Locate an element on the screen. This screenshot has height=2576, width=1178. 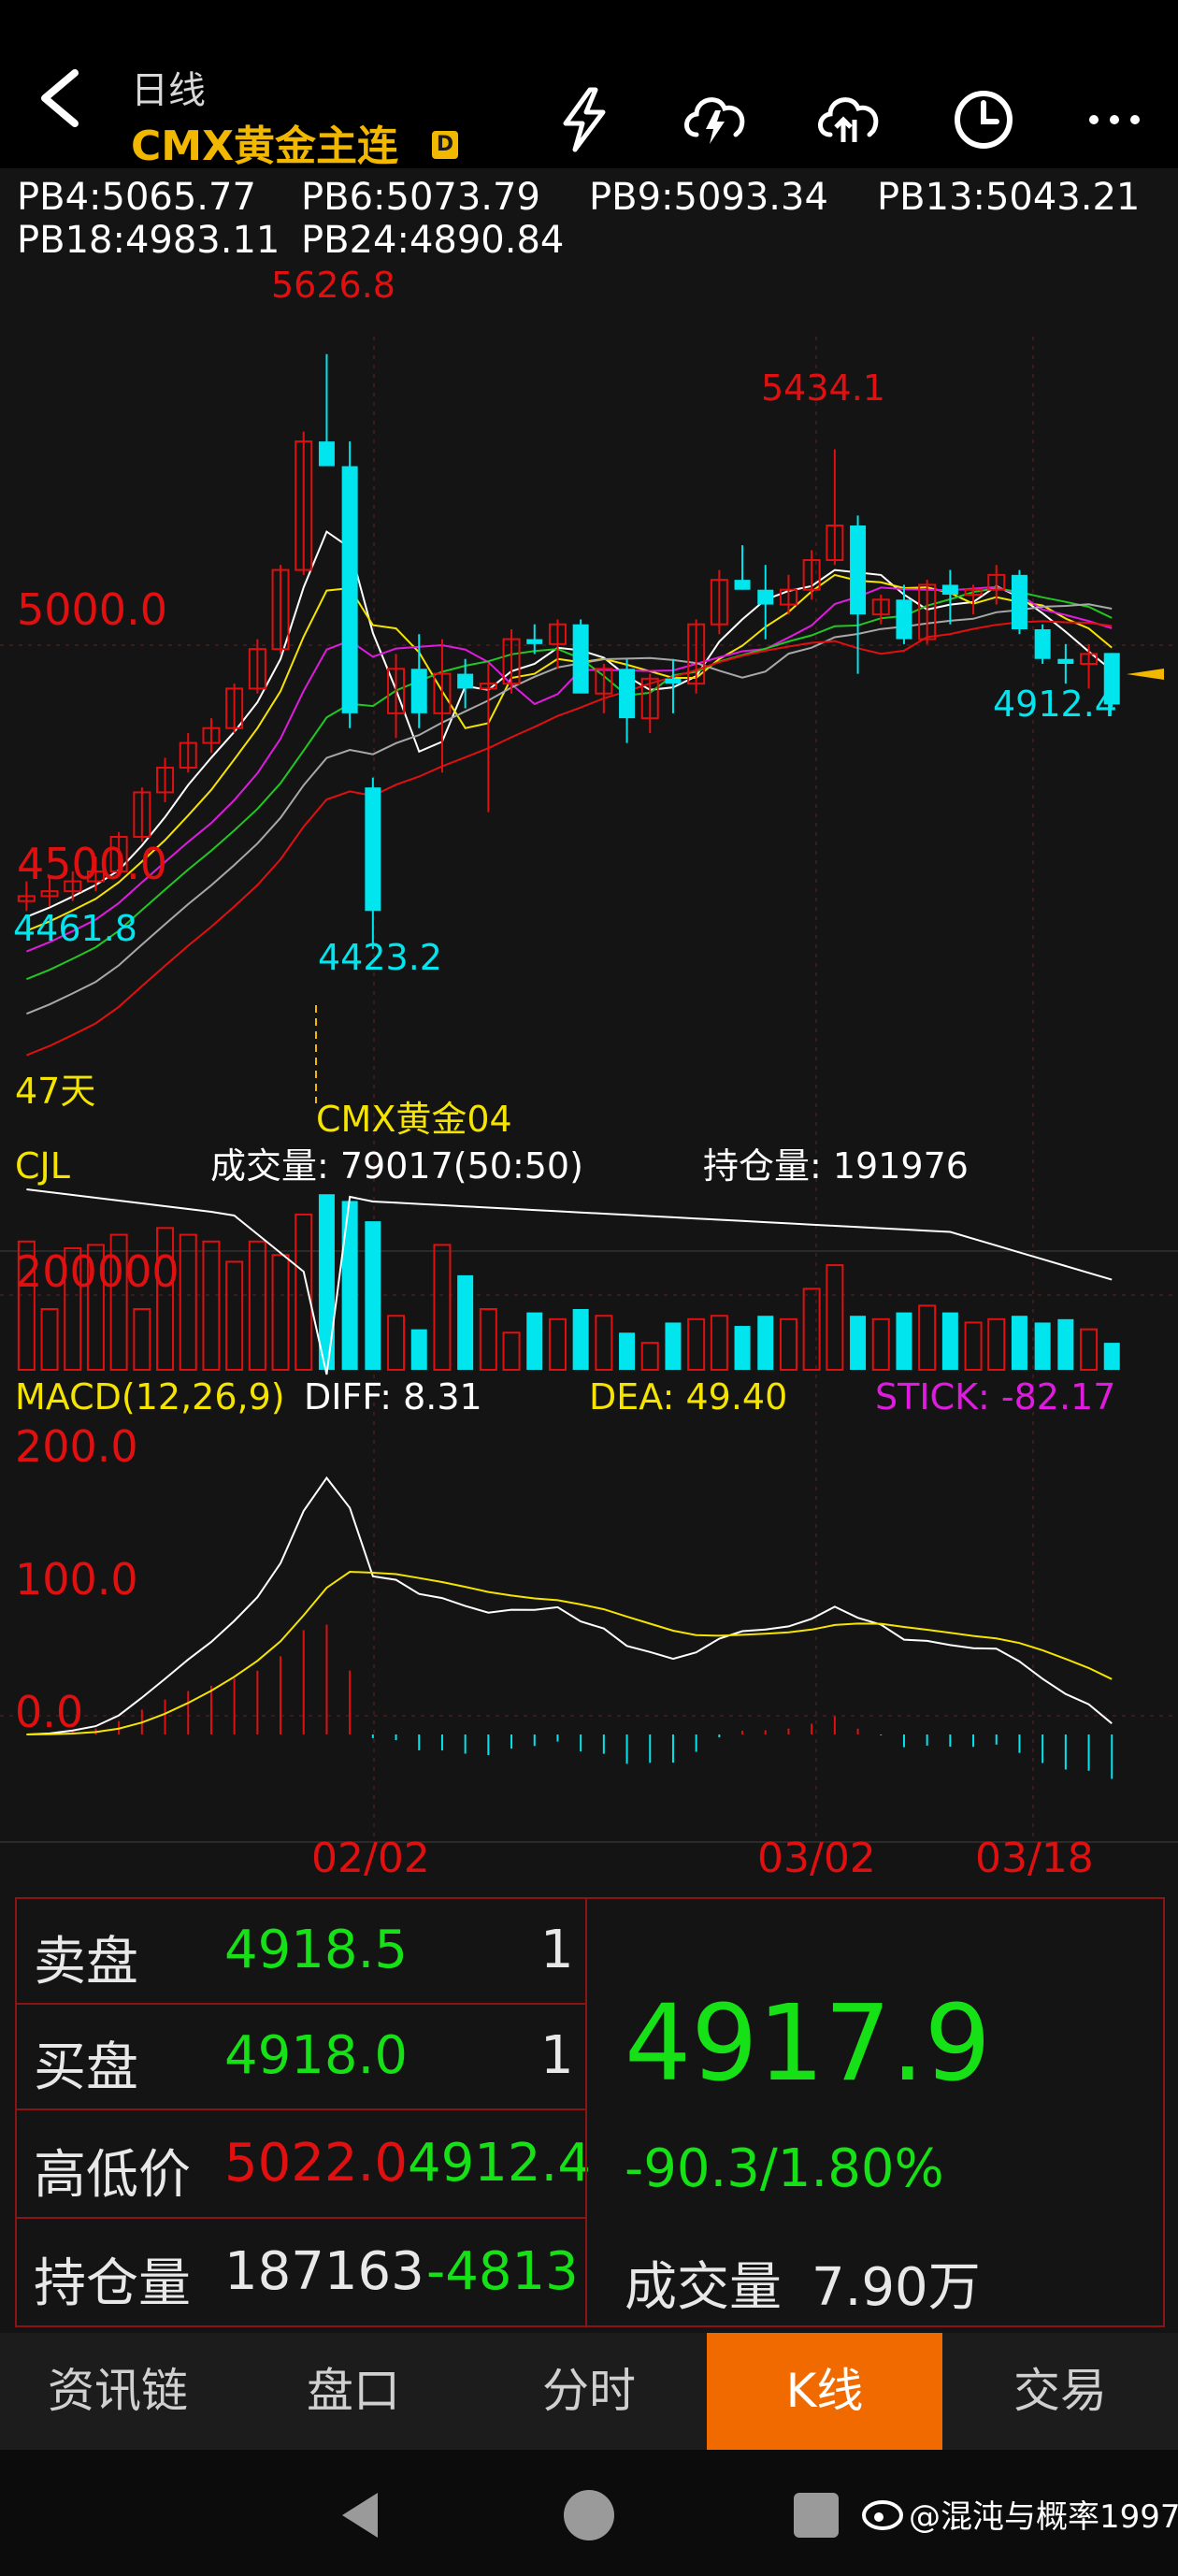
status-bar is located at coordinates (589, 10).